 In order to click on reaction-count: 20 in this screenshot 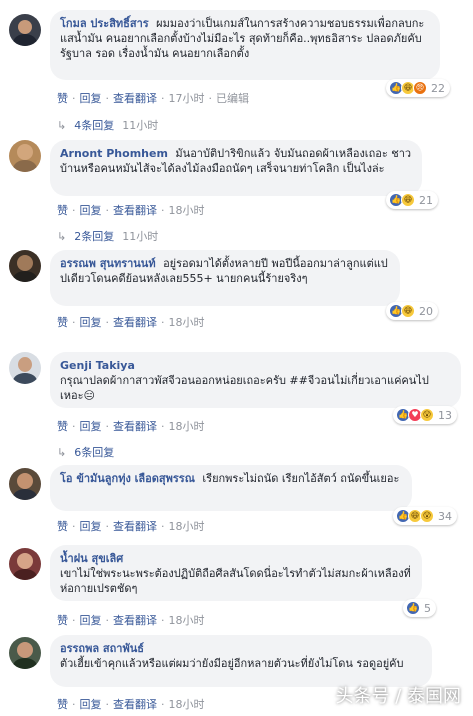, I will do `click(426, 311)`.